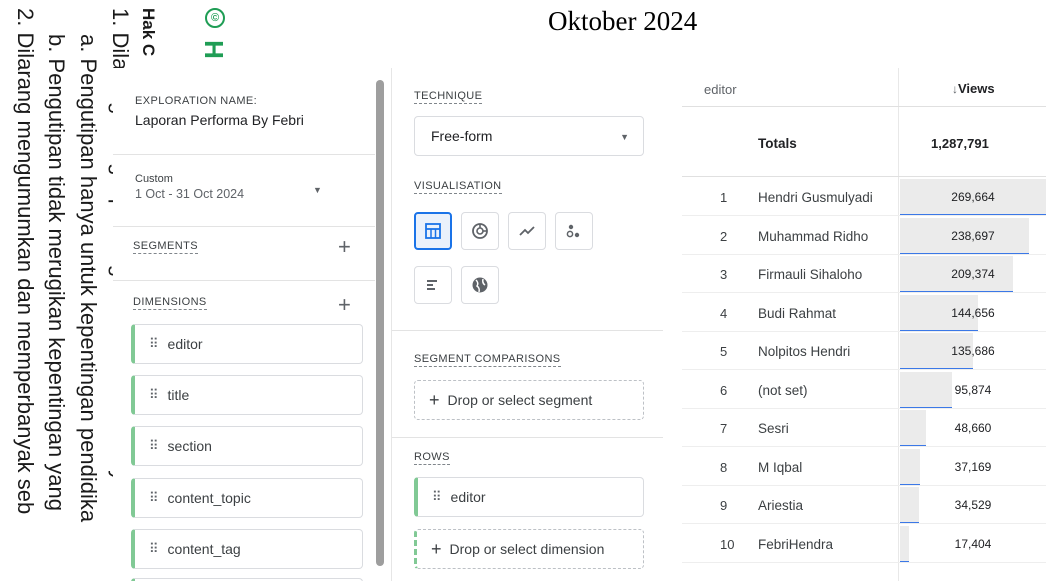  What do you see at coordinates (529, 400) in the screenshot?
I see `drop-segment-target: + Drop or select segment` at bounding box center [529, 400].